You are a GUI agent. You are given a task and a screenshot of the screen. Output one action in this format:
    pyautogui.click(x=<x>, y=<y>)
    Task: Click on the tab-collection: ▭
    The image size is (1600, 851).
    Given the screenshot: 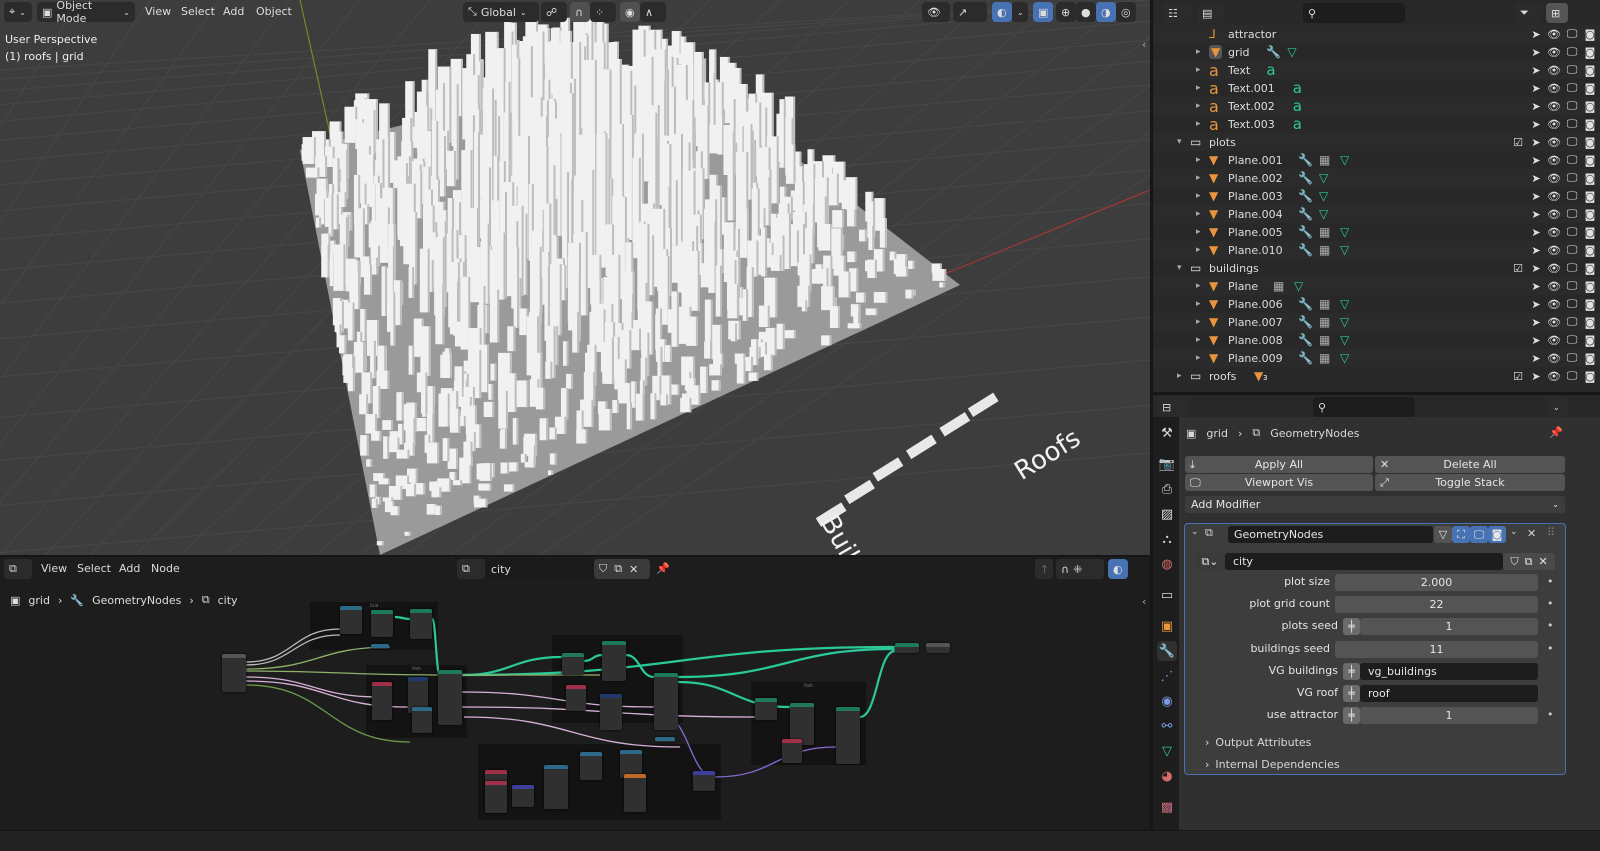 What is the action you would take?
    pyautogui.click(x=1167, y=595)
    